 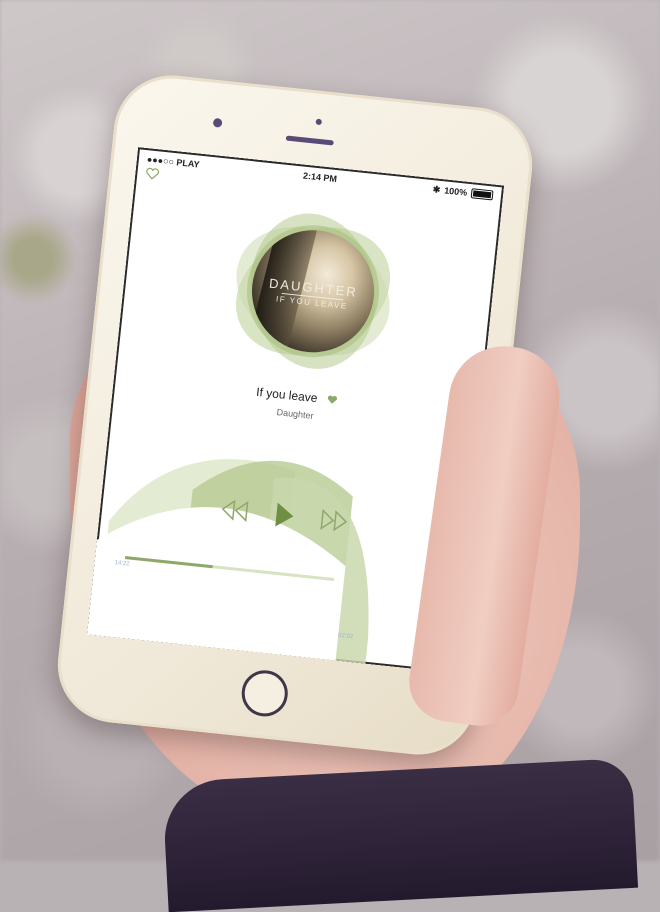 I want to click on album-art-container: DAUGHTER IF YOU LEAVE, so click(x=313, y=291).